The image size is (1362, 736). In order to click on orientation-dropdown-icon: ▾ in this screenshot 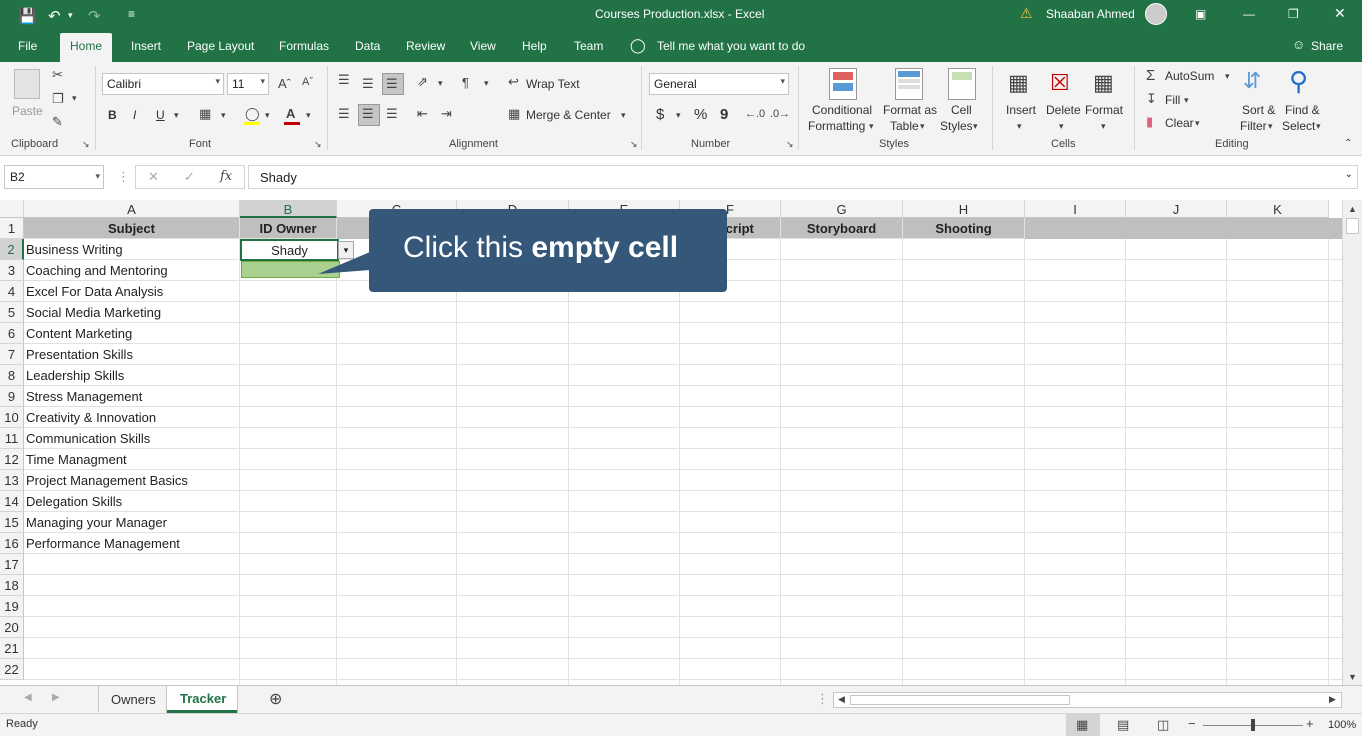, I will do `click(440, 83)`.